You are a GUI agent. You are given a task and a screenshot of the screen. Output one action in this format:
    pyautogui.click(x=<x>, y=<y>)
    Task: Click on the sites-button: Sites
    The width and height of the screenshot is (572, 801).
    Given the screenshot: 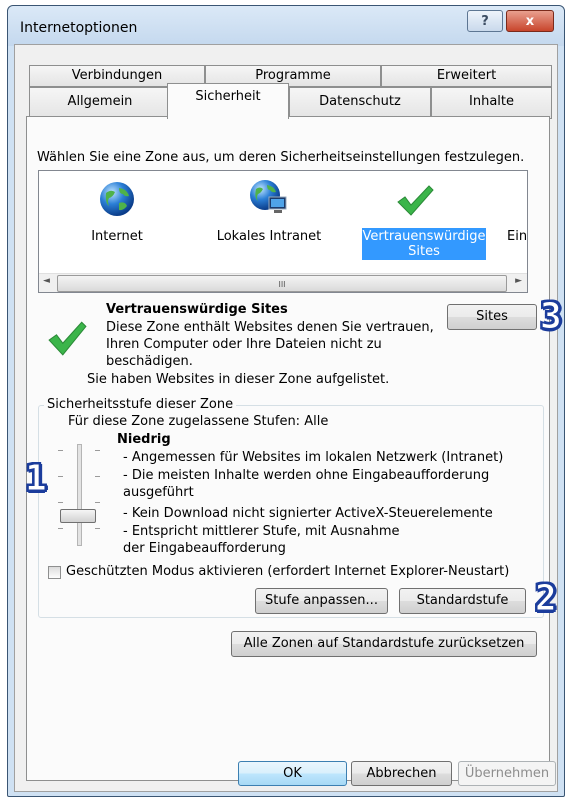 What is the action you would take?
    pyautogui.click(x=492, y=317)
    